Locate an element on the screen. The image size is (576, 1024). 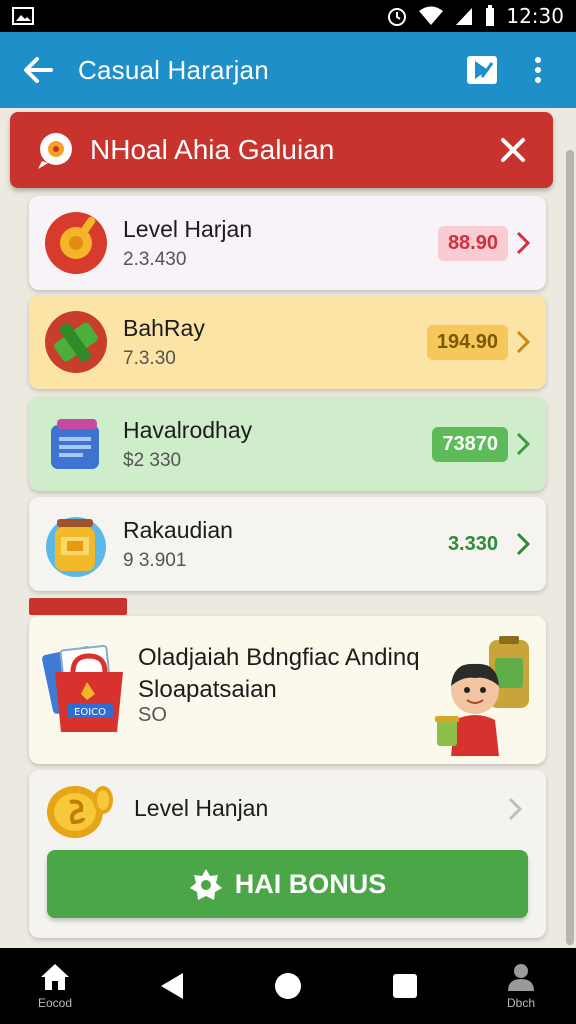
wifi-icon is located at coordinates (431, 15).